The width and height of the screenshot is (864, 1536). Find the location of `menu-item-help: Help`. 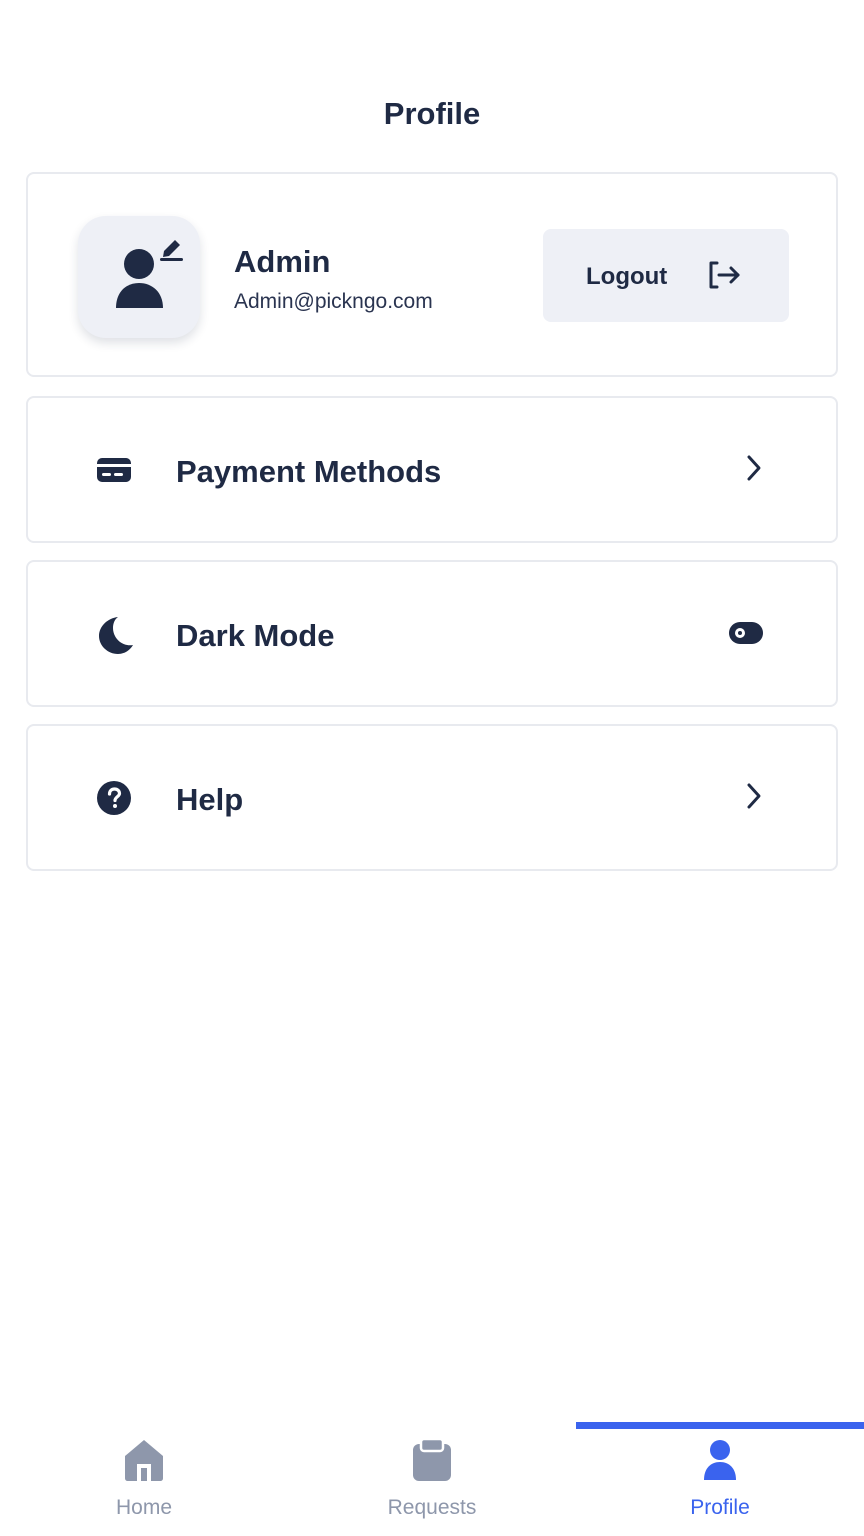

menu-item-help: Help is located at coordinates (432, 797).